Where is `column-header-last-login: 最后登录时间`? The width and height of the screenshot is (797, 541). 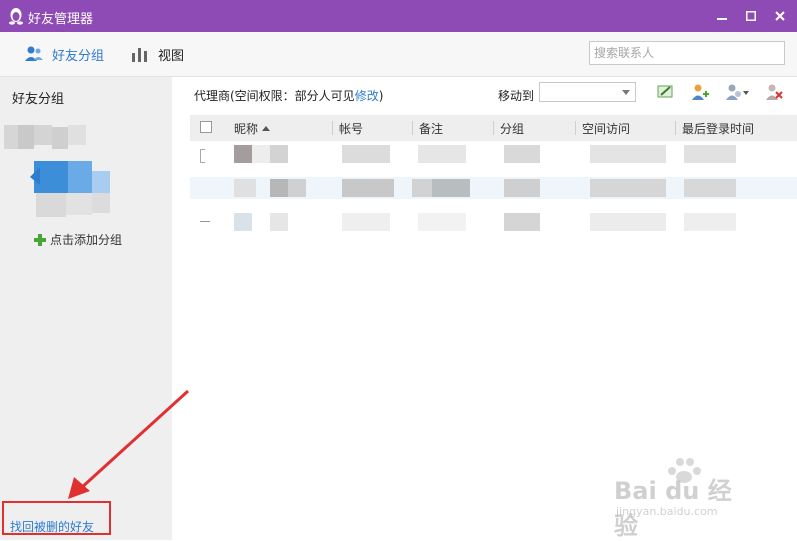 column-header-last-login: 最后登录时间 is located at coordinates (718, 128).